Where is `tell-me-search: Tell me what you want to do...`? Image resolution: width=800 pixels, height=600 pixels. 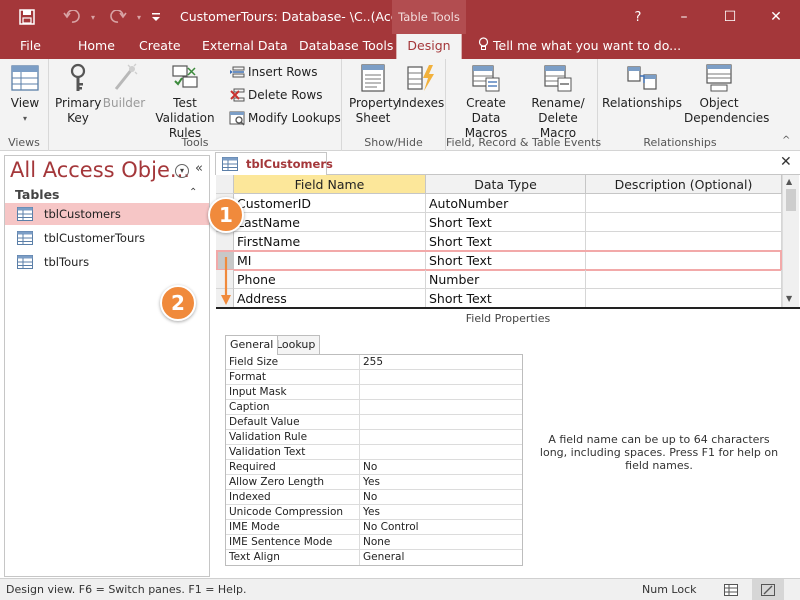
tell-me-search: Tell me what you want to do... is located at coordinates (579, 46).